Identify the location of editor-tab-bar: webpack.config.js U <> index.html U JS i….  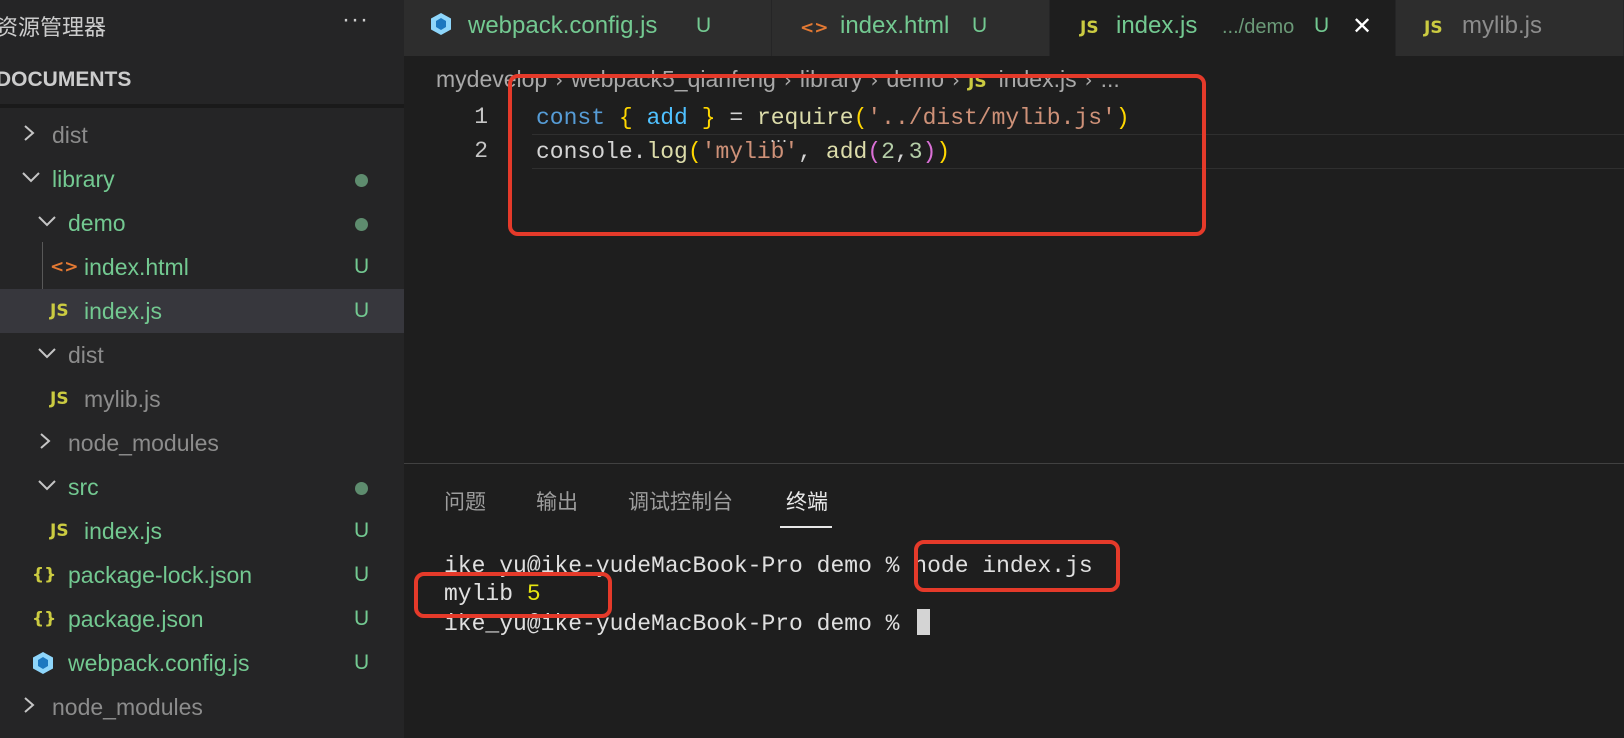
(1014, 28).